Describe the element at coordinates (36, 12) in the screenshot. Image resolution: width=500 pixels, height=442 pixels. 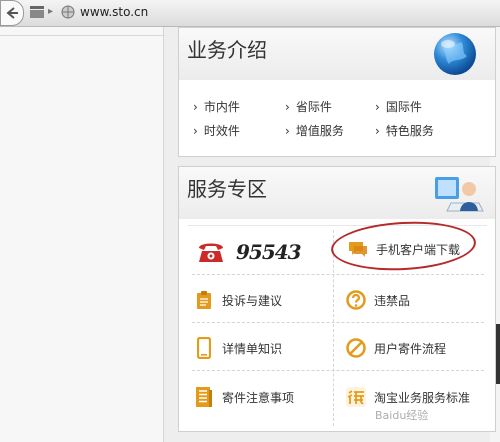
I see `tab-list-icon` at that location.